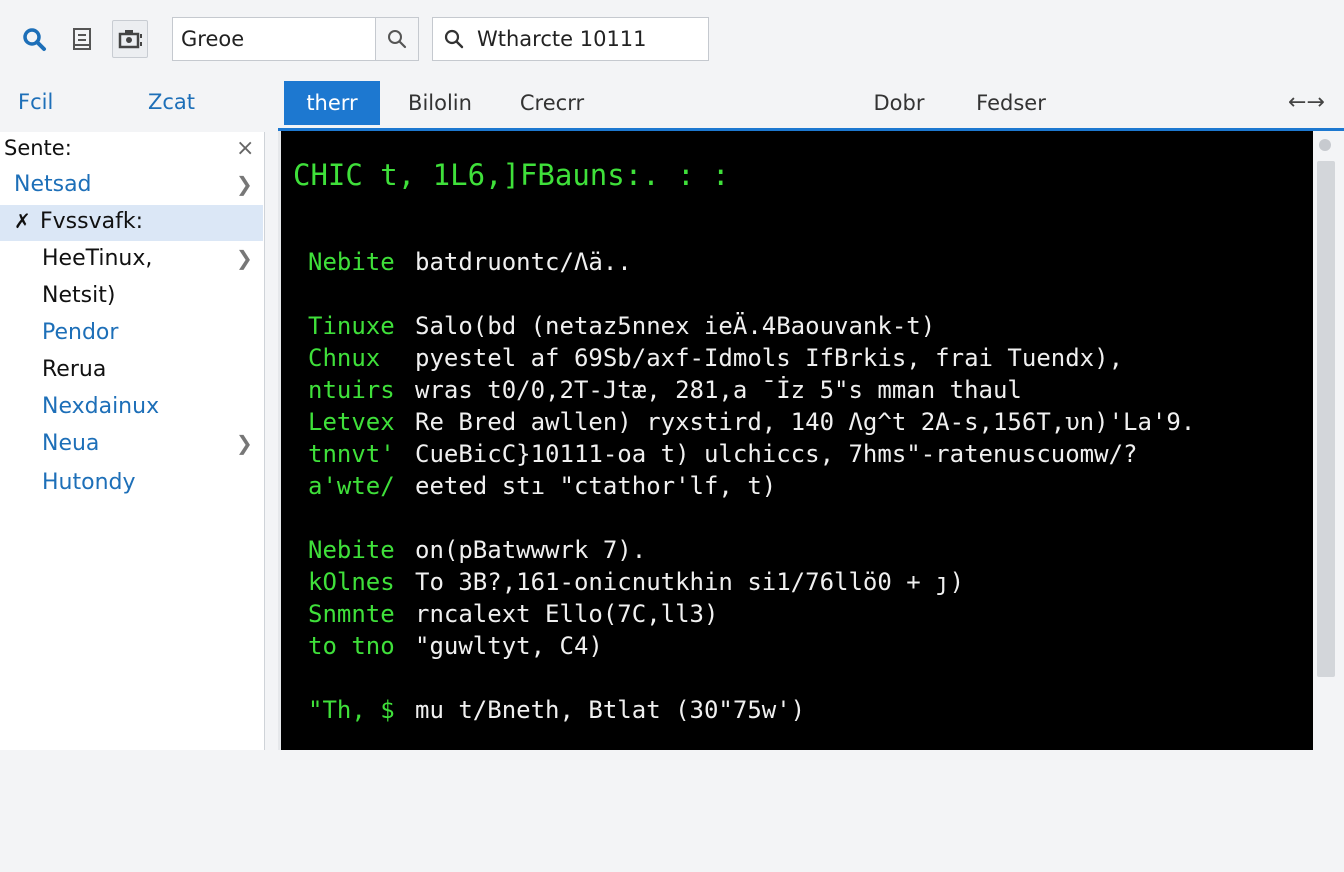 This screenshot has height=872, width=1344. What do you see at coordinates (610, 710) in the screenshot?
I see `terminal-line: mu t/Bneth, Btlat (30"75w')` at bounding box center [610, 710].